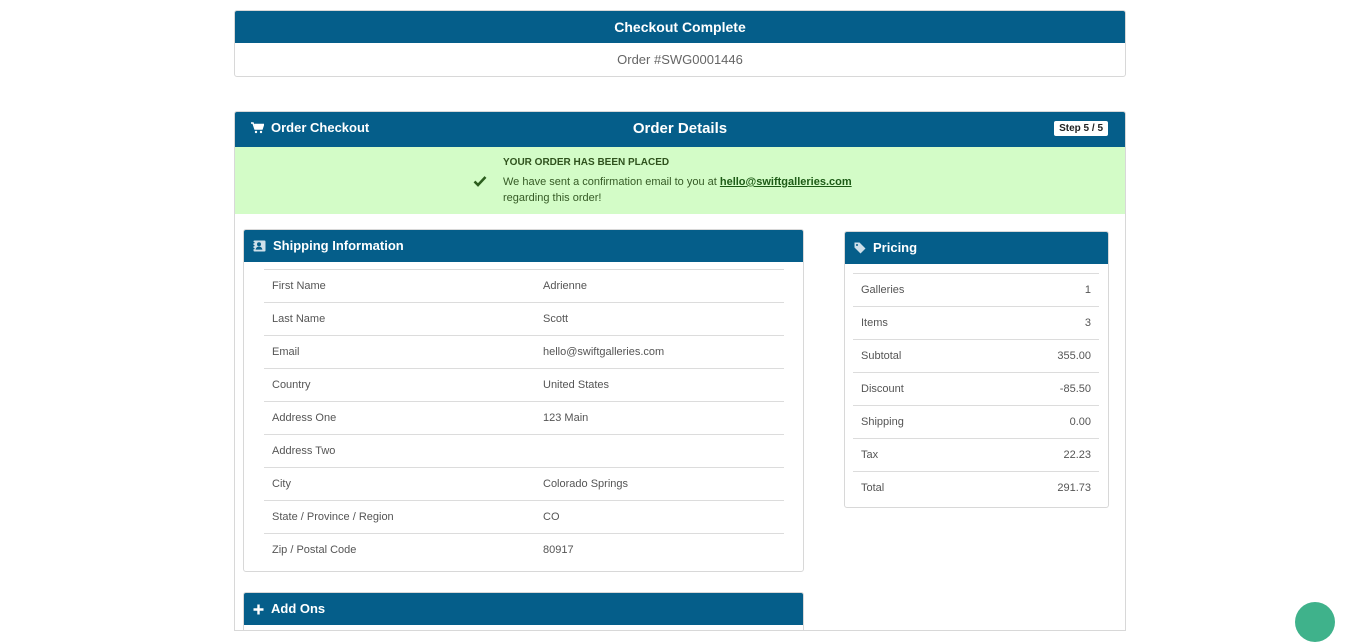  What do you see at coordinates (1315, 622) in the screenshot?
I see `help-chat-button` at bounding box center [1315, 622].